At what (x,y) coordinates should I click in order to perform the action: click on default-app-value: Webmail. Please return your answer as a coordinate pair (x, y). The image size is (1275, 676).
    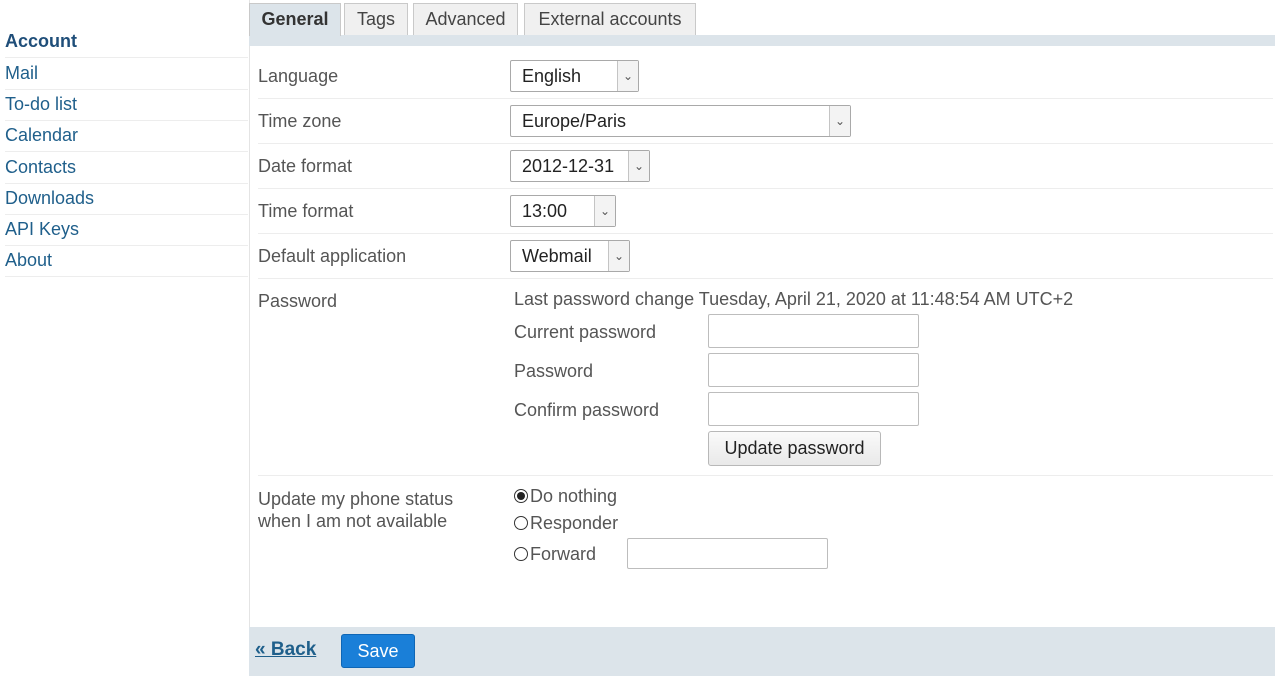
    Looking at the image, I should click on (557, 256).